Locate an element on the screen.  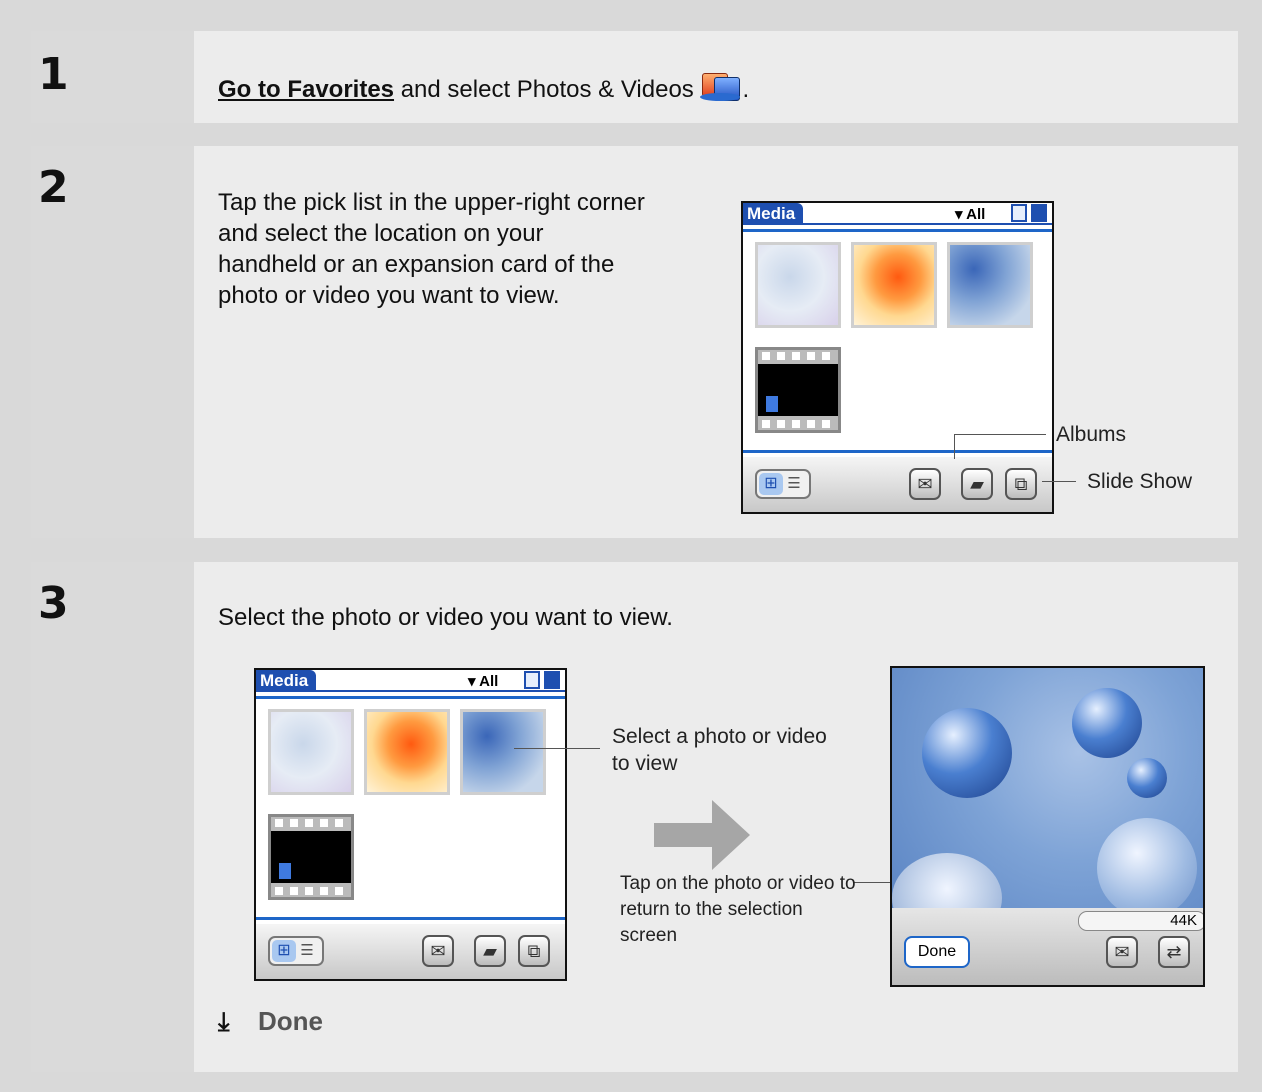
done-button: Done is located at coordinates (937, 952).